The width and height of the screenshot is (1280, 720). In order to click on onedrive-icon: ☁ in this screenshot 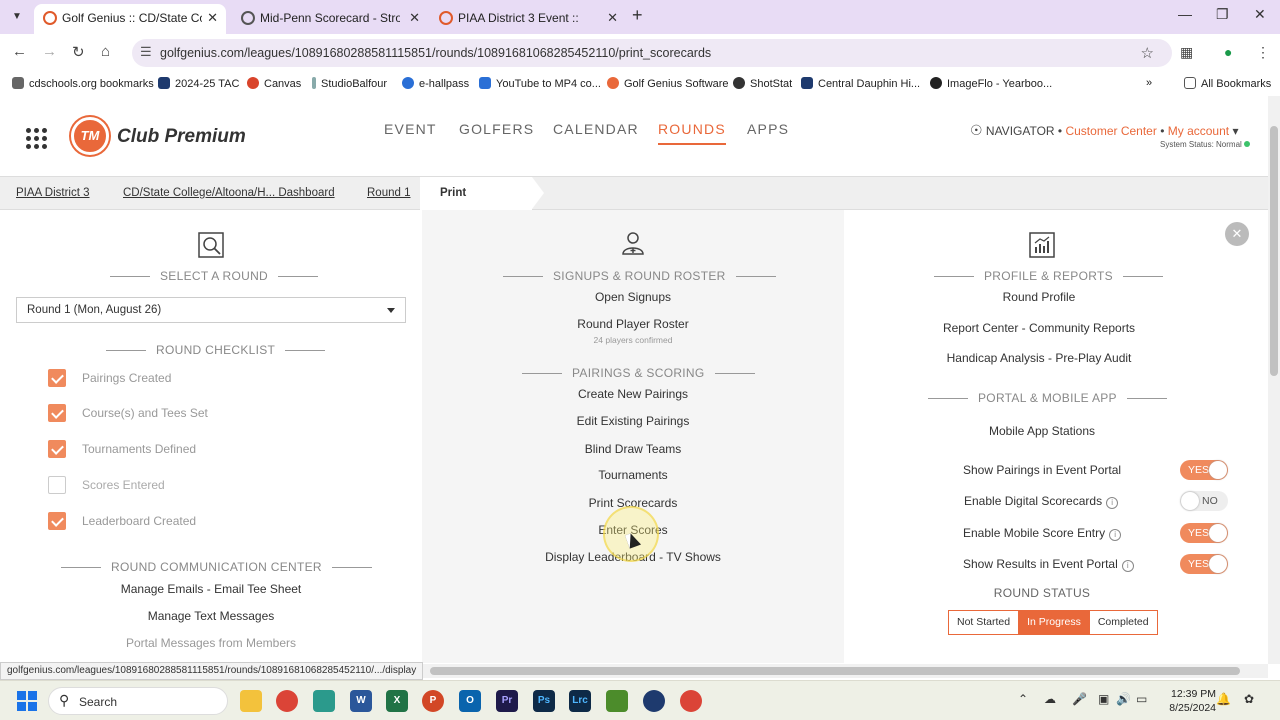, I will do `click(1050, 699)`.